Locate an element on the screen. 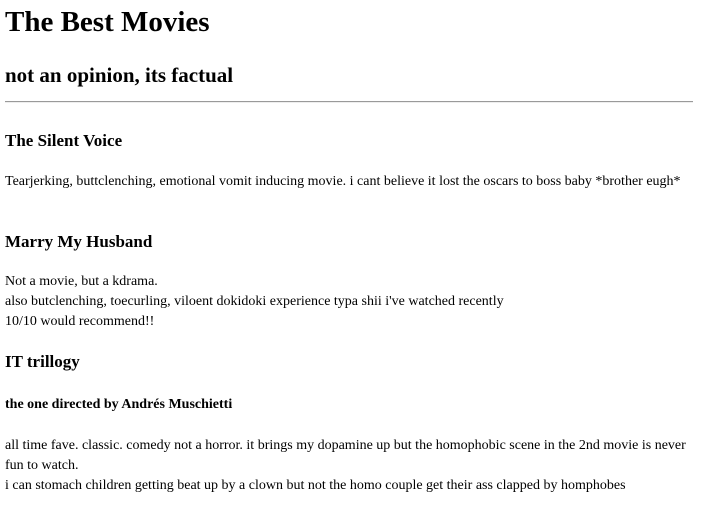  movie-subheading-it-trillogy: the one directed by Andrés Muschietti is located at coordinates (119, 404).